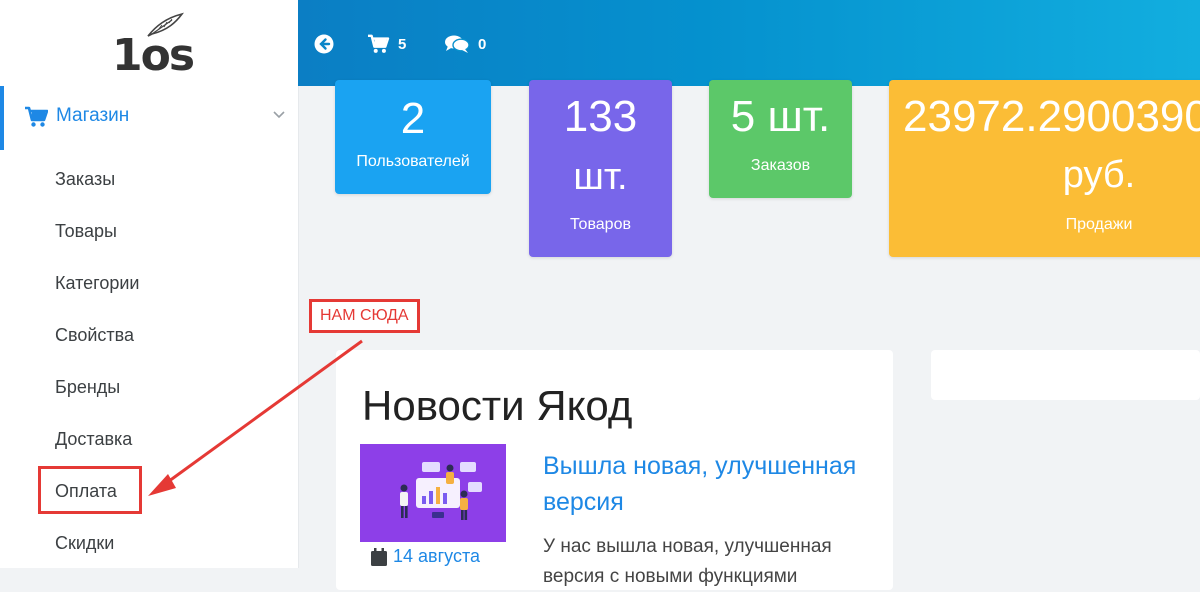 This screenshot has height=592, width=1200. I want to click on cart-count: 5, so click(402, 44).